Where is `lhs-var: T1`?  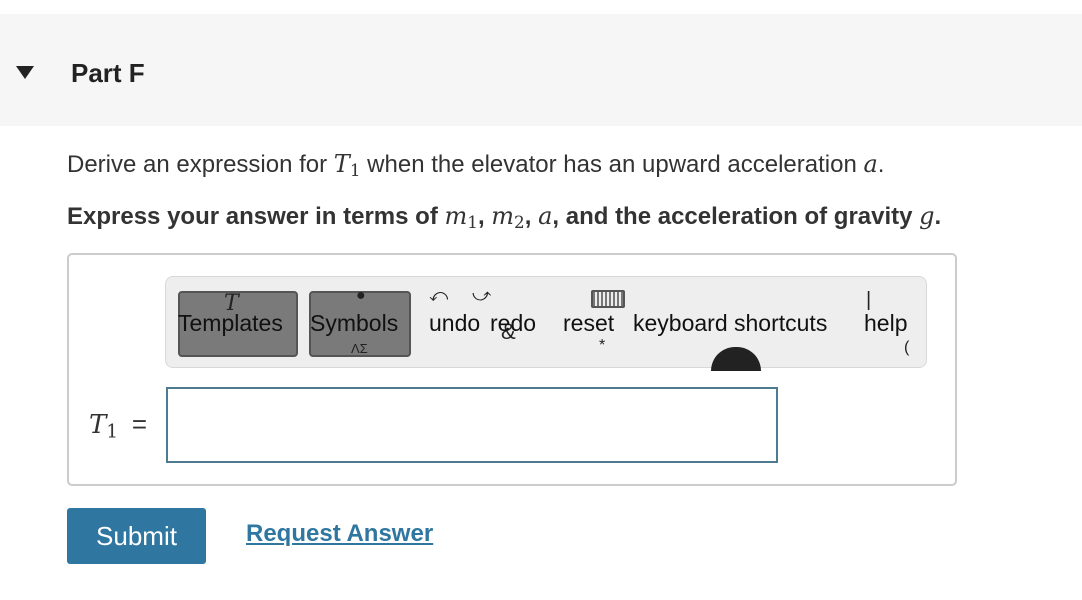
lhs-var: T1 is located at coordinates (103, 426).